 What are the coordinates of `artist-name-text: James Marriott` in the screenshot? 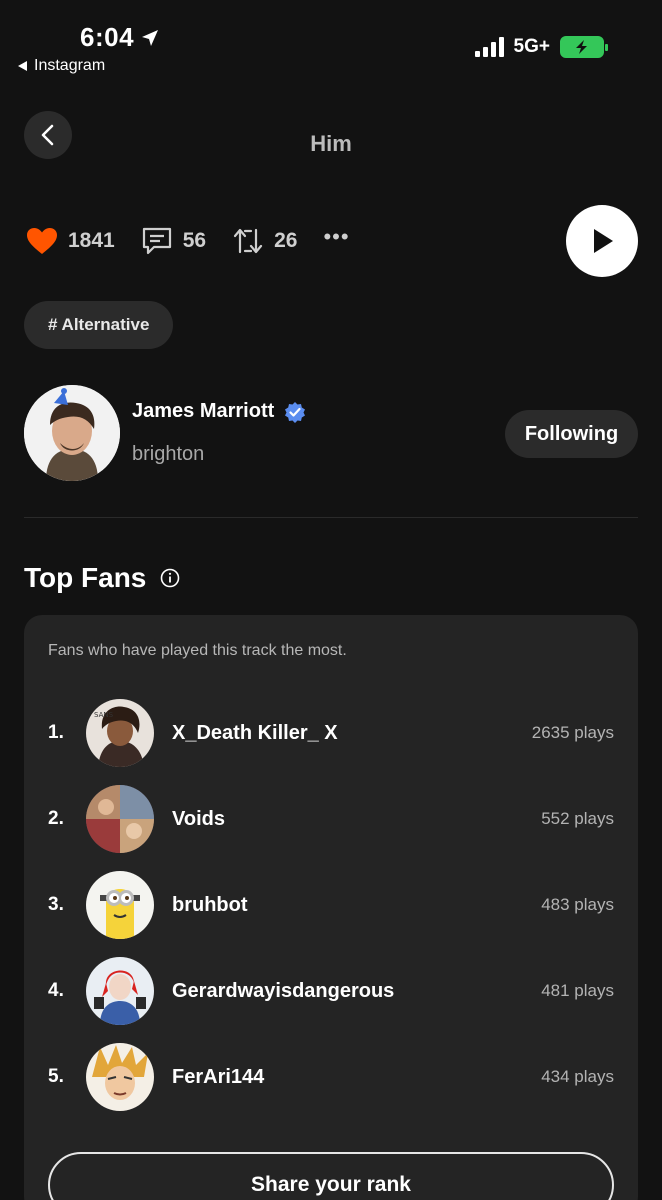 It's located at (203, 411).